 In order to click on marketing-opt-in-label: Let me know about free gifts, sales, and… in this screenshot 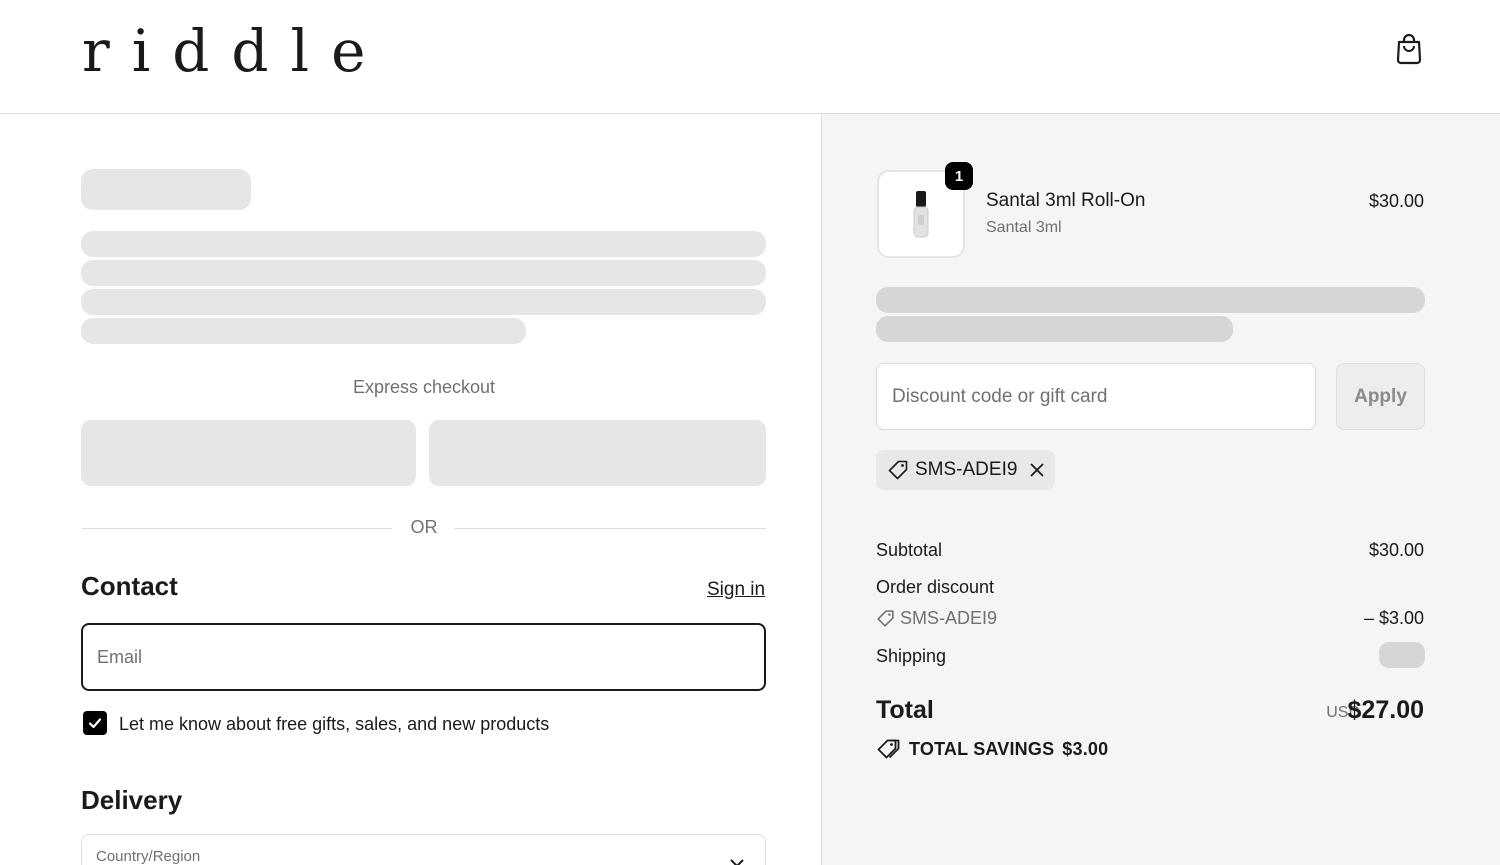, I will do `click(334, 724)`.